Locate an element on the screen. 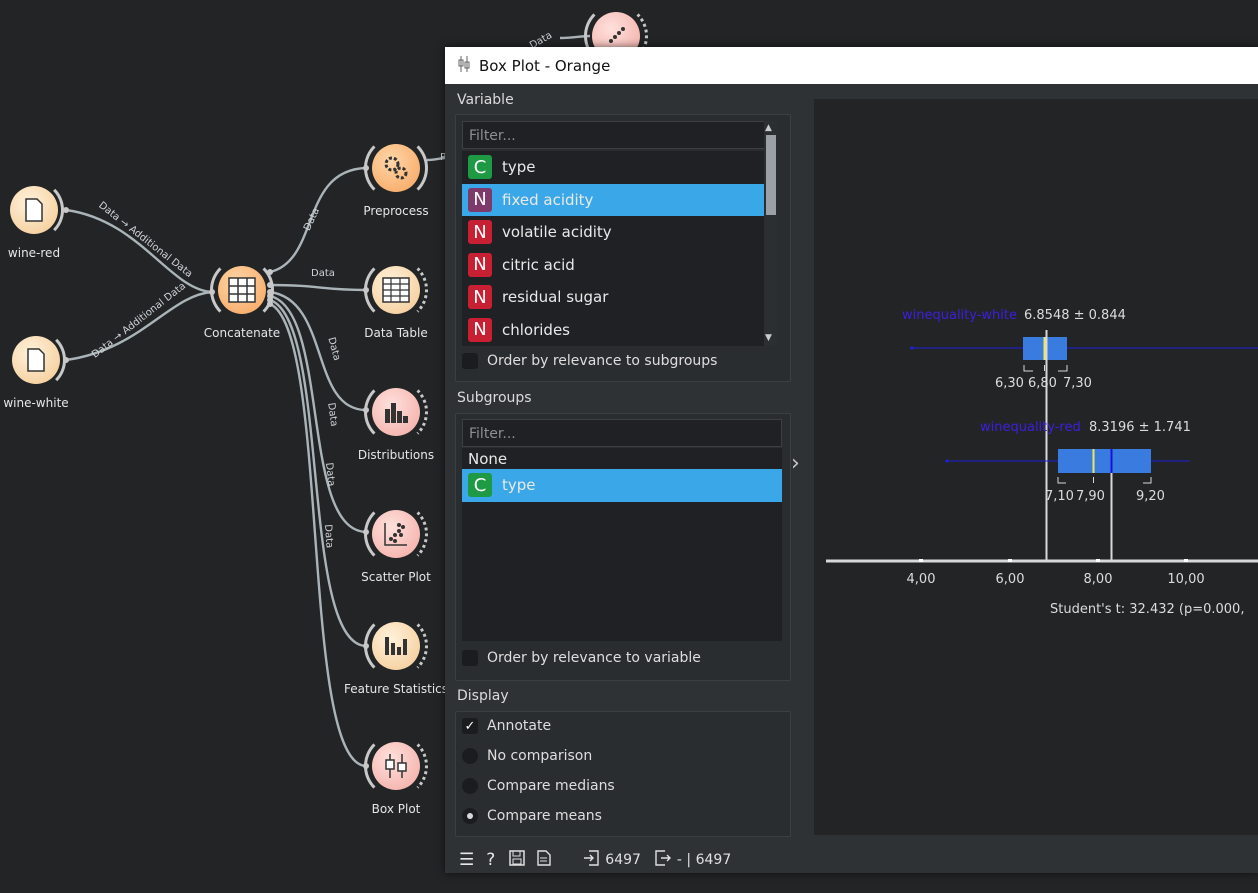  variable-item: Nfixed acidity is located at coordinates (613, 199).